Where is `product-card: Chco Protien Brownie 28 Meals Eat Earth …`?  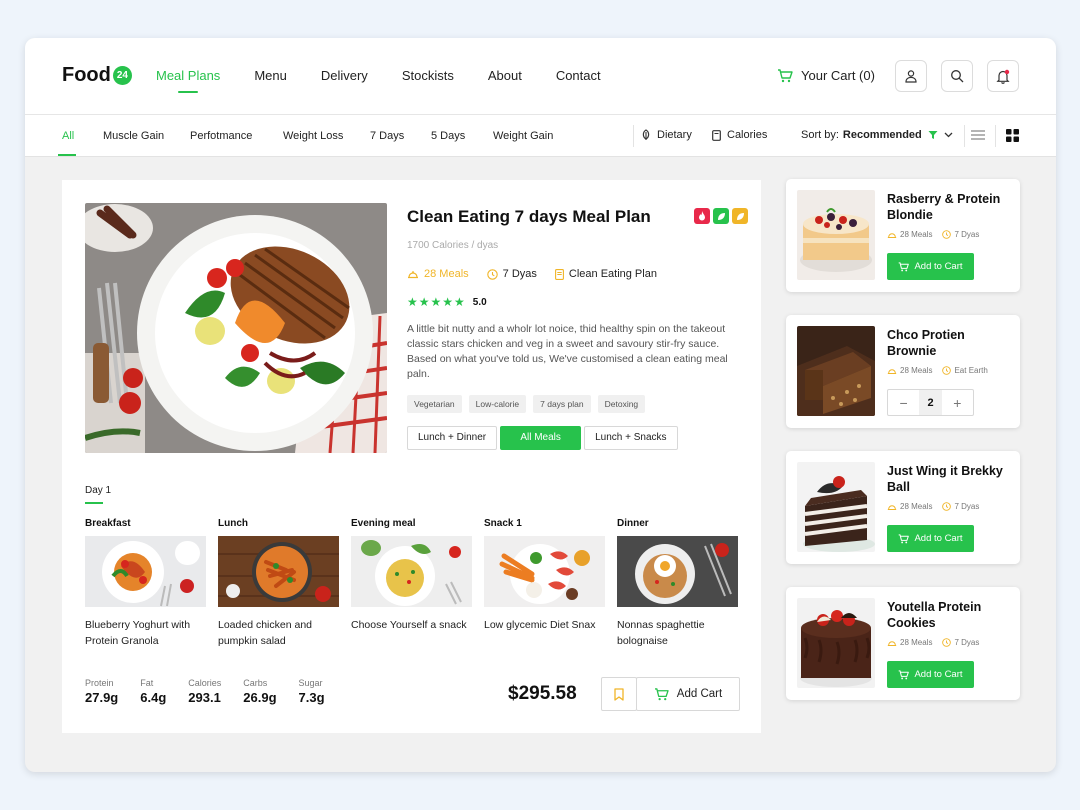 product-card: Chco Protien Brownie 28 Meals Eat Earth … is located at coordinates (903, 371).